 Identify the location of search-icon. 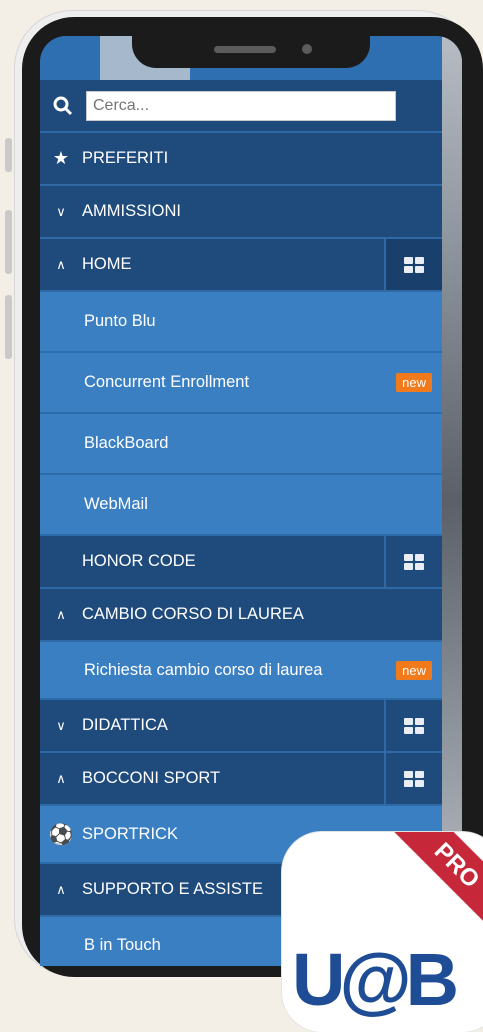
(63, 106).